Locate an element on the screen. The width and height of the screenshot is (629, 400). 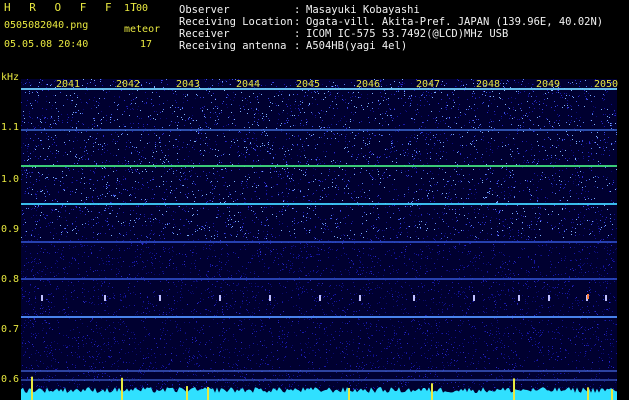
time-tick-label: 2041 is located at coordinates (68, 84).